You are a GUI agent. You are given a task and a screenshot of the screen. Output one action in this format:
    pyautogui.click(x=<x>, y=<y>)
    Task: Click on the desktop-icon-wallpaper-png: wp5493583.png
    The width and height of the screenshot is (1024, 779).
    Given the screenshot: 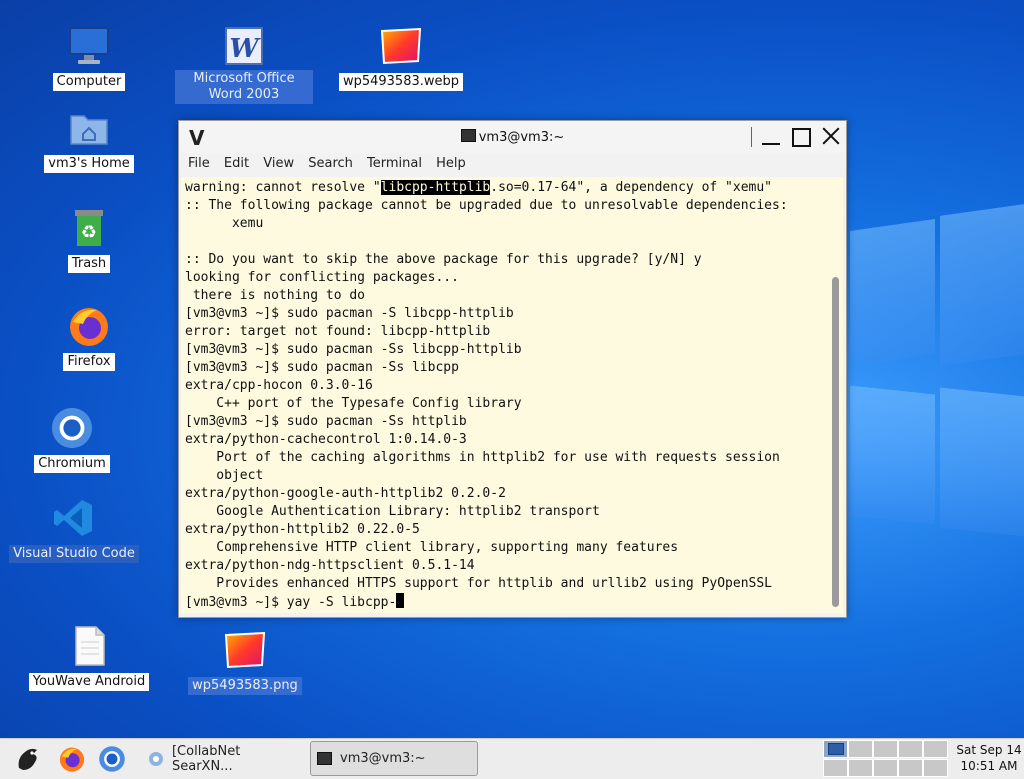 What is the action you would take?
    pyautogui.click(x=245, y=661)
    